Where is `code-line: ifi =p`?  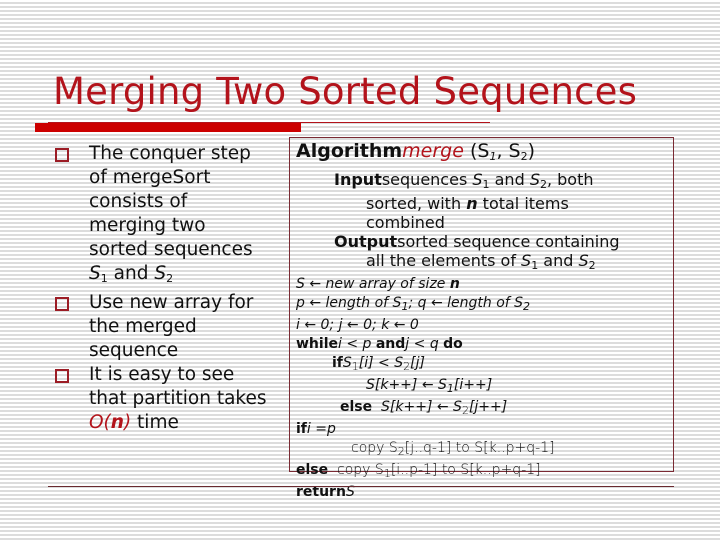 code-line: ifi =p is located at coordinates (316, 429).